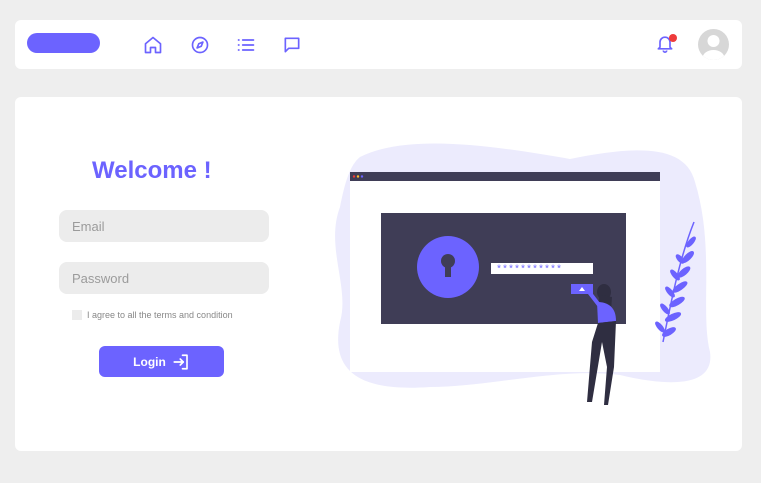  Describe the element at coordinates (152, 170) in the screenshot. I see `welcome-title: Welcome !` at that location.